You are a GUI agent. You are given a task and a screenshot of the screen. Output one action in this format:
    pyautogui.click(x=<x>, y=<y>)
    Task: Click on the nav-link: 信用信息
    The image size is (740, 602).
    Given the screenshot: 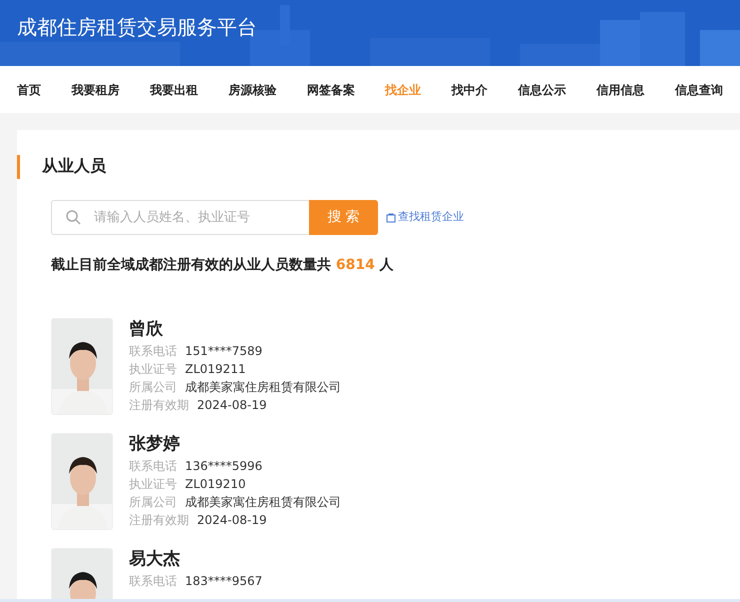 What is the action you would take?
    pyautogui.click(x=620, y=89)
    